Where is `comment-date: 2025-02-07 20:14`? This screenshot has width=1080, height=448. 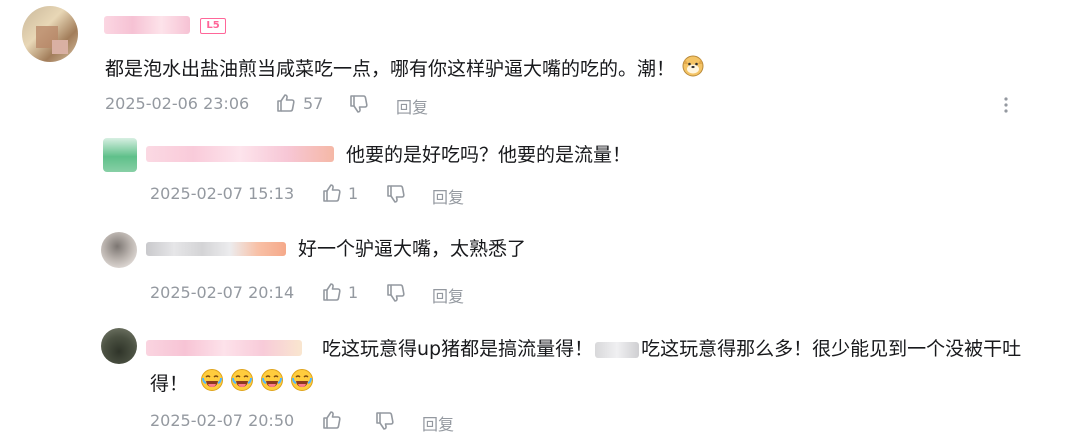 comment-date: 2025-02-07 20:14 is located at coordinates (222, 292).